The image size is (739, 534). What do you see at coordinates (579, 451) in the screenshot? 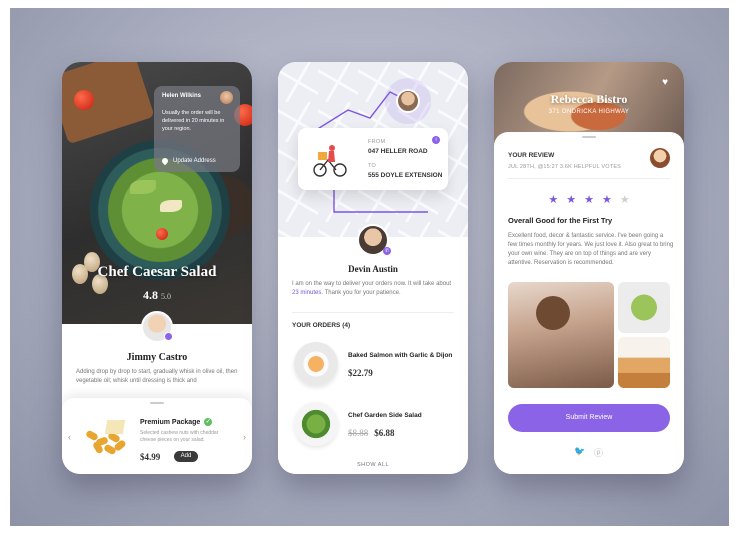
I see `twitter-icon: 🐦` at bounding box center [579, 451].